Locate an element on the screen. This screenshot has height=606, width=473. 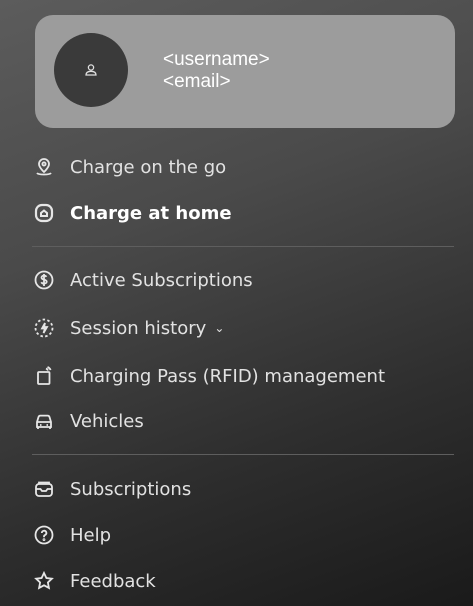
menu-label: Session history is located at coordinates (138, 328).